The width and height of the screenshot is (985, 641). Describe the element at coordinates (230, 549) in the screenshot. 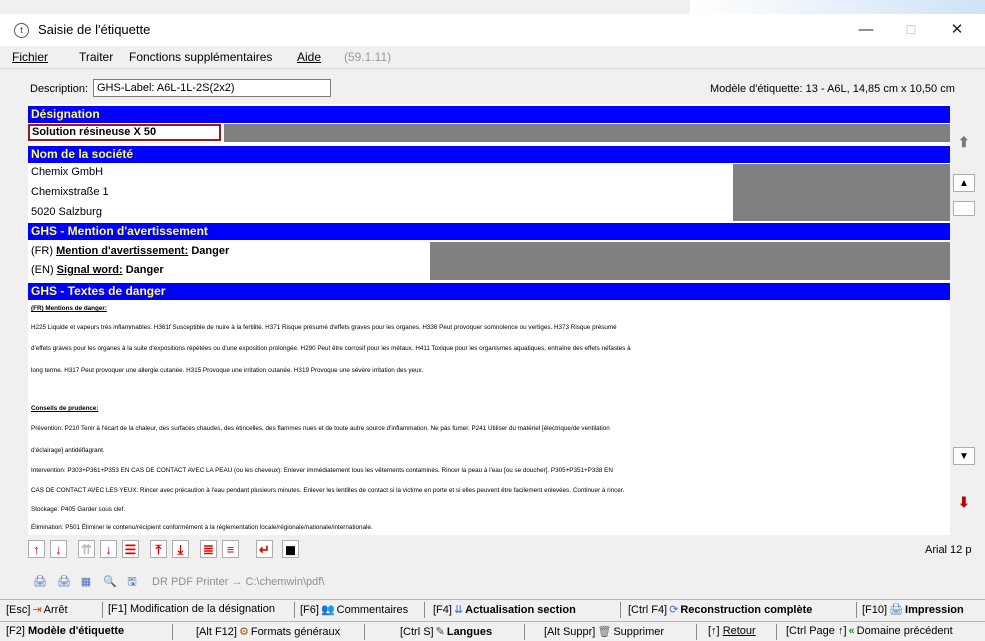

I see `format-button: ≡` at that location.